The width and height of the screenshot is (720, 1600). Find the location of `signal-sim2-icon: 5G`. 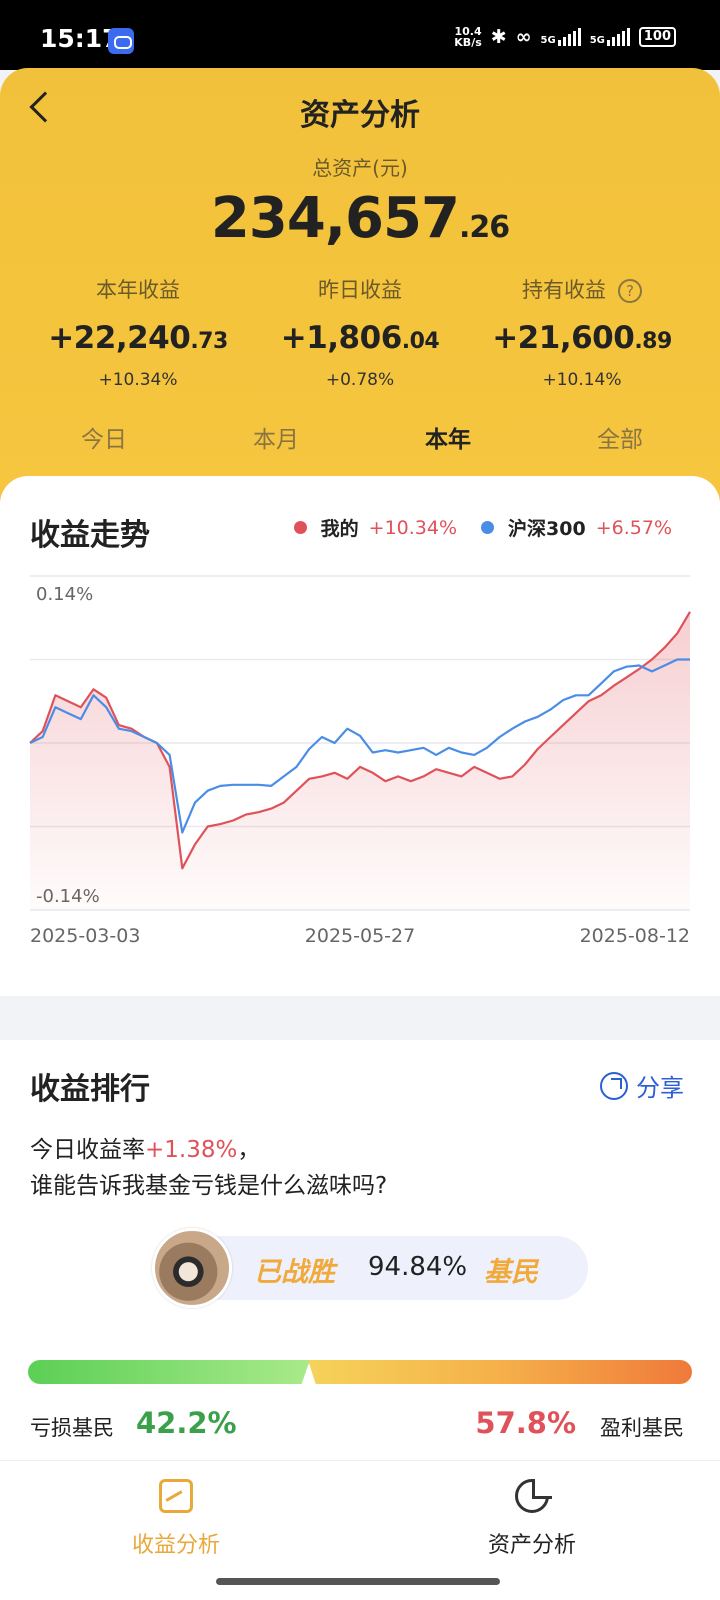

signal-sim2-icon: 5G is located at coordinates (610, 37).